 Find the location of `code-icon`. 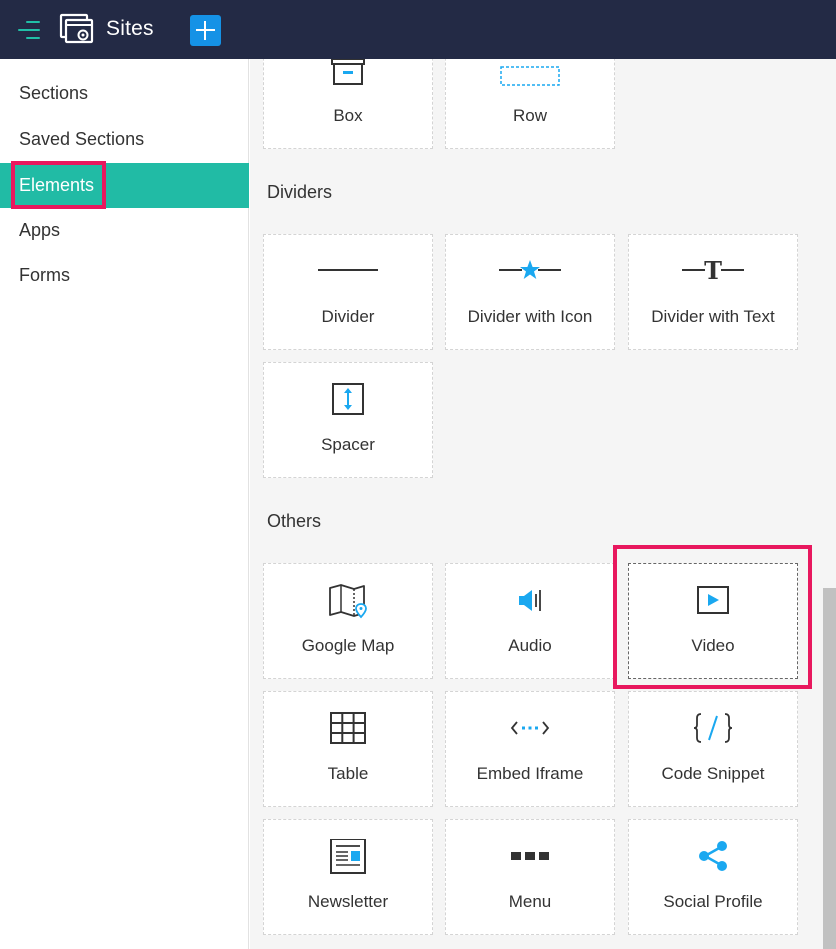

code-icon is located at coordinates (713, 731).